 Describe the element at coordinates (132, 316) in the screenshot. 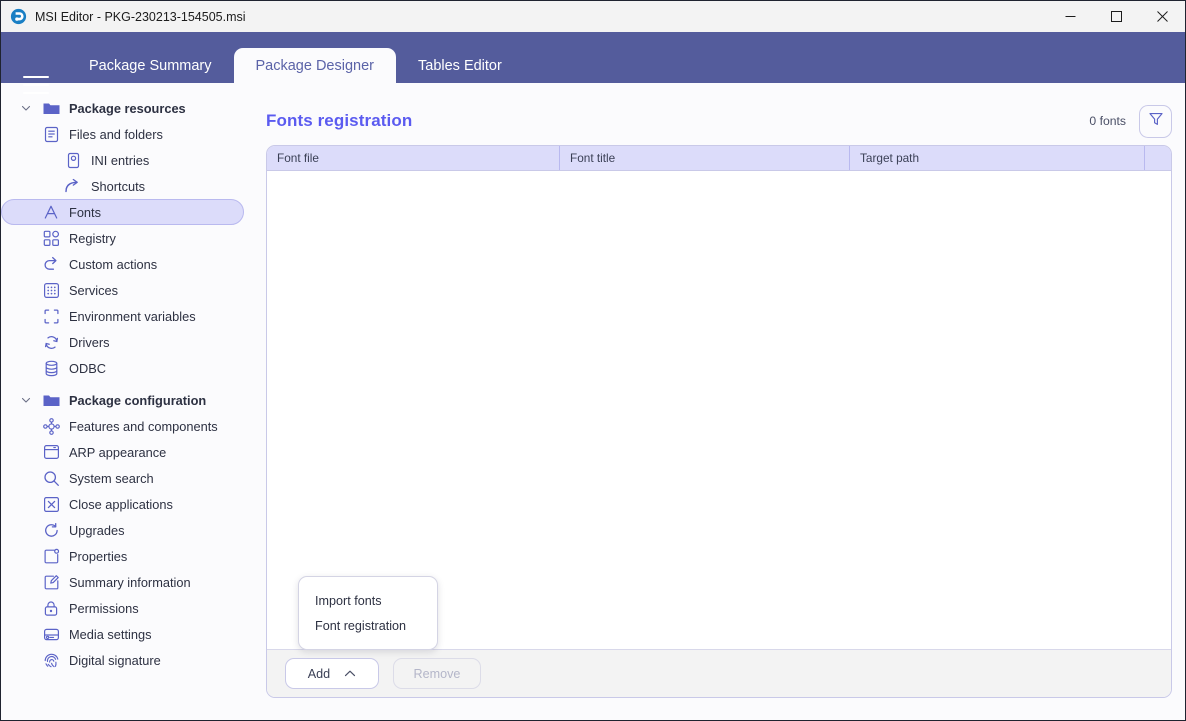

I see `sidebar-item-label: Environment variables` at that location.